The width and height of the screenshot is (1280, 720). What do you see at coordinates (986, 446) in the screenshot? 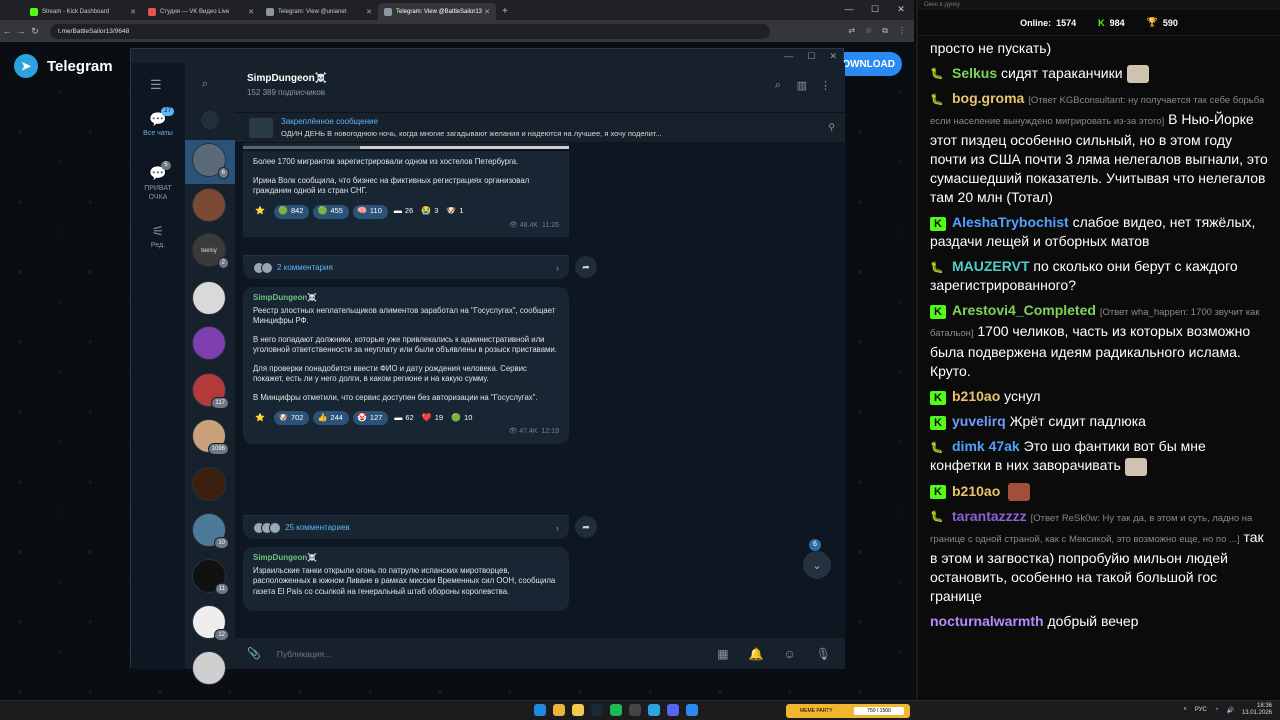
I see `chat-username: dimk 47ak` at bounding box center [986, 446].